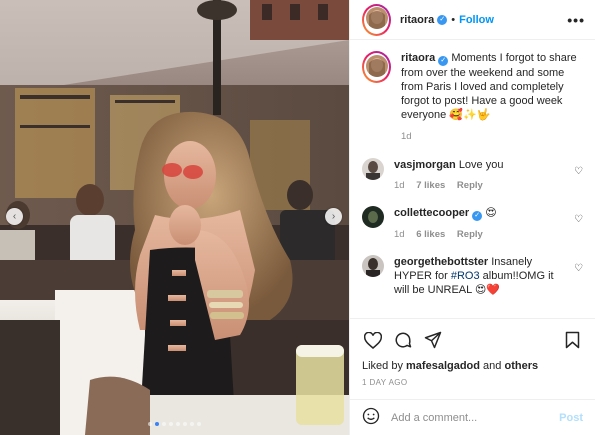  Describe the element at coordinates (431, 213) in the screenshot. I see `comment-username: collettecooper` at that location.